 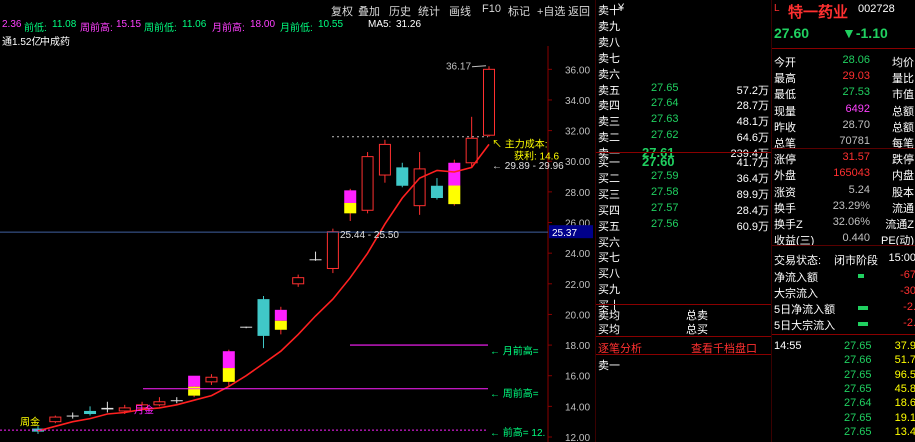 I want to click on toolbar-item-0: 复权, so click(x=342, y=11).